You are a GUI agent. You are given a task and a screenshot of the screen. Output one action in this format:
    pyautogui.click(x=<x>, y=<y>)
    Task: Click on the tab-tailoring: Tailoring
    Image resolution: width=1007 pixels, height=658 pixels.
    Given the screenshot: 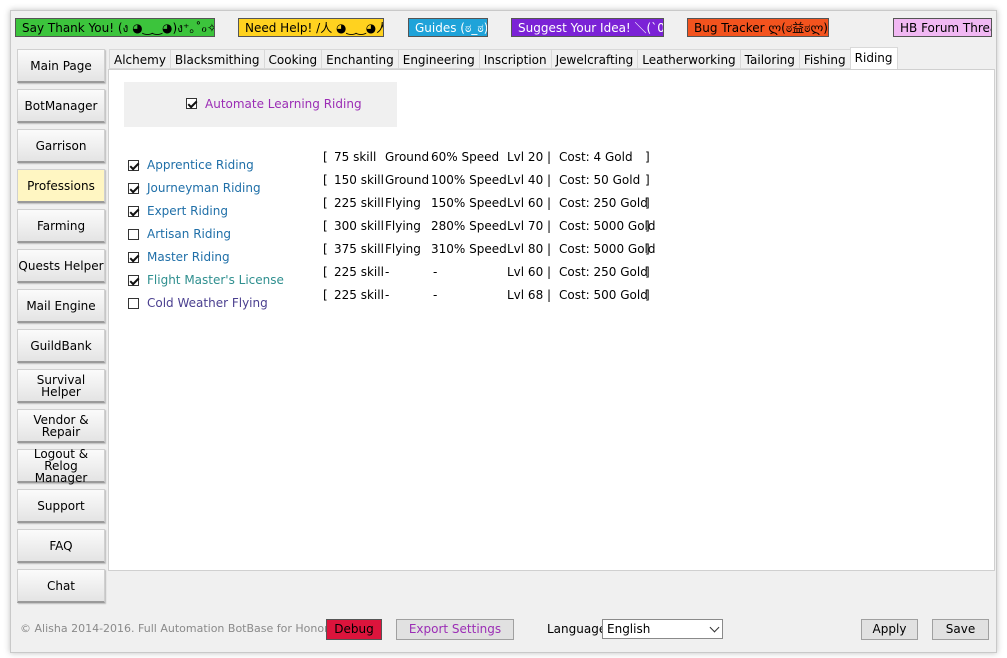 What is the action you would take?
    pyautogui.click(x=769, y=59)
    